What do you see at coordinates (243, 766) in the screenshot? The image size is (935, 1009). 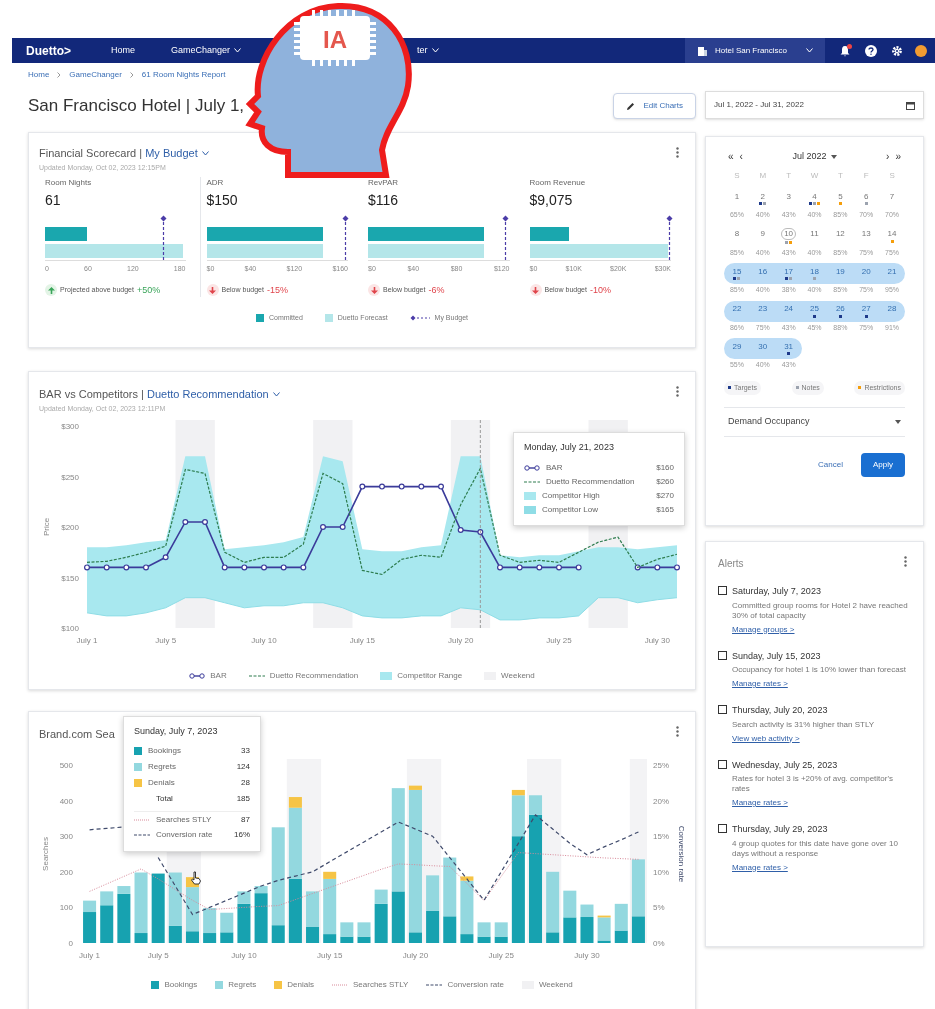 I see `tooltip-value: 124` at bounding box center [243, 766].